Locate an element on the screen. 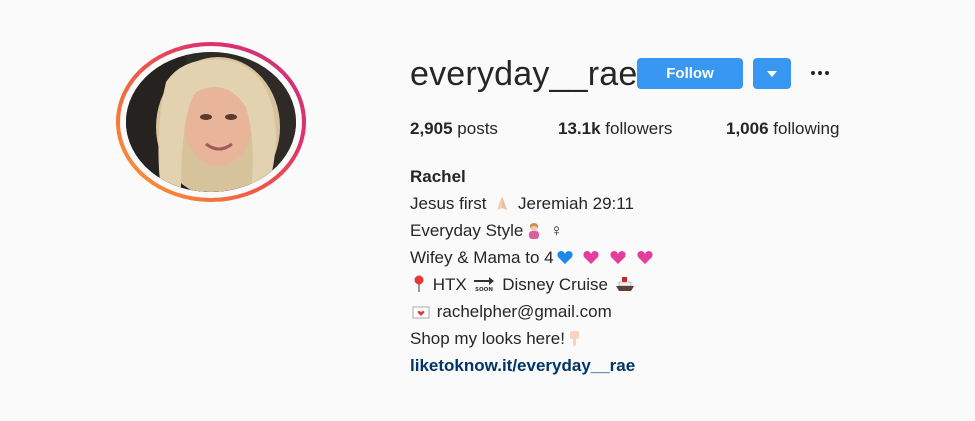 Image resolution: width=975 pixels, height=421 pixels. posts-stat: 2,905 posts is located at coordinates (454, 129).